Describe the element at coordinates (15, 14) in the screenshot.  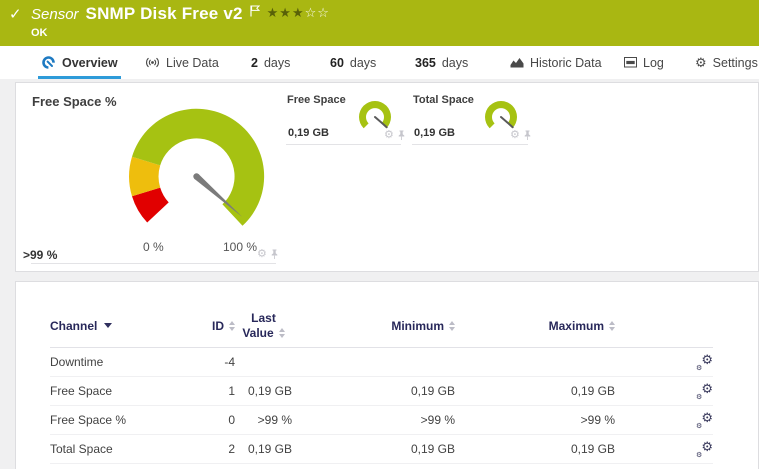
I see `status-check-icon: ✓` at that location.